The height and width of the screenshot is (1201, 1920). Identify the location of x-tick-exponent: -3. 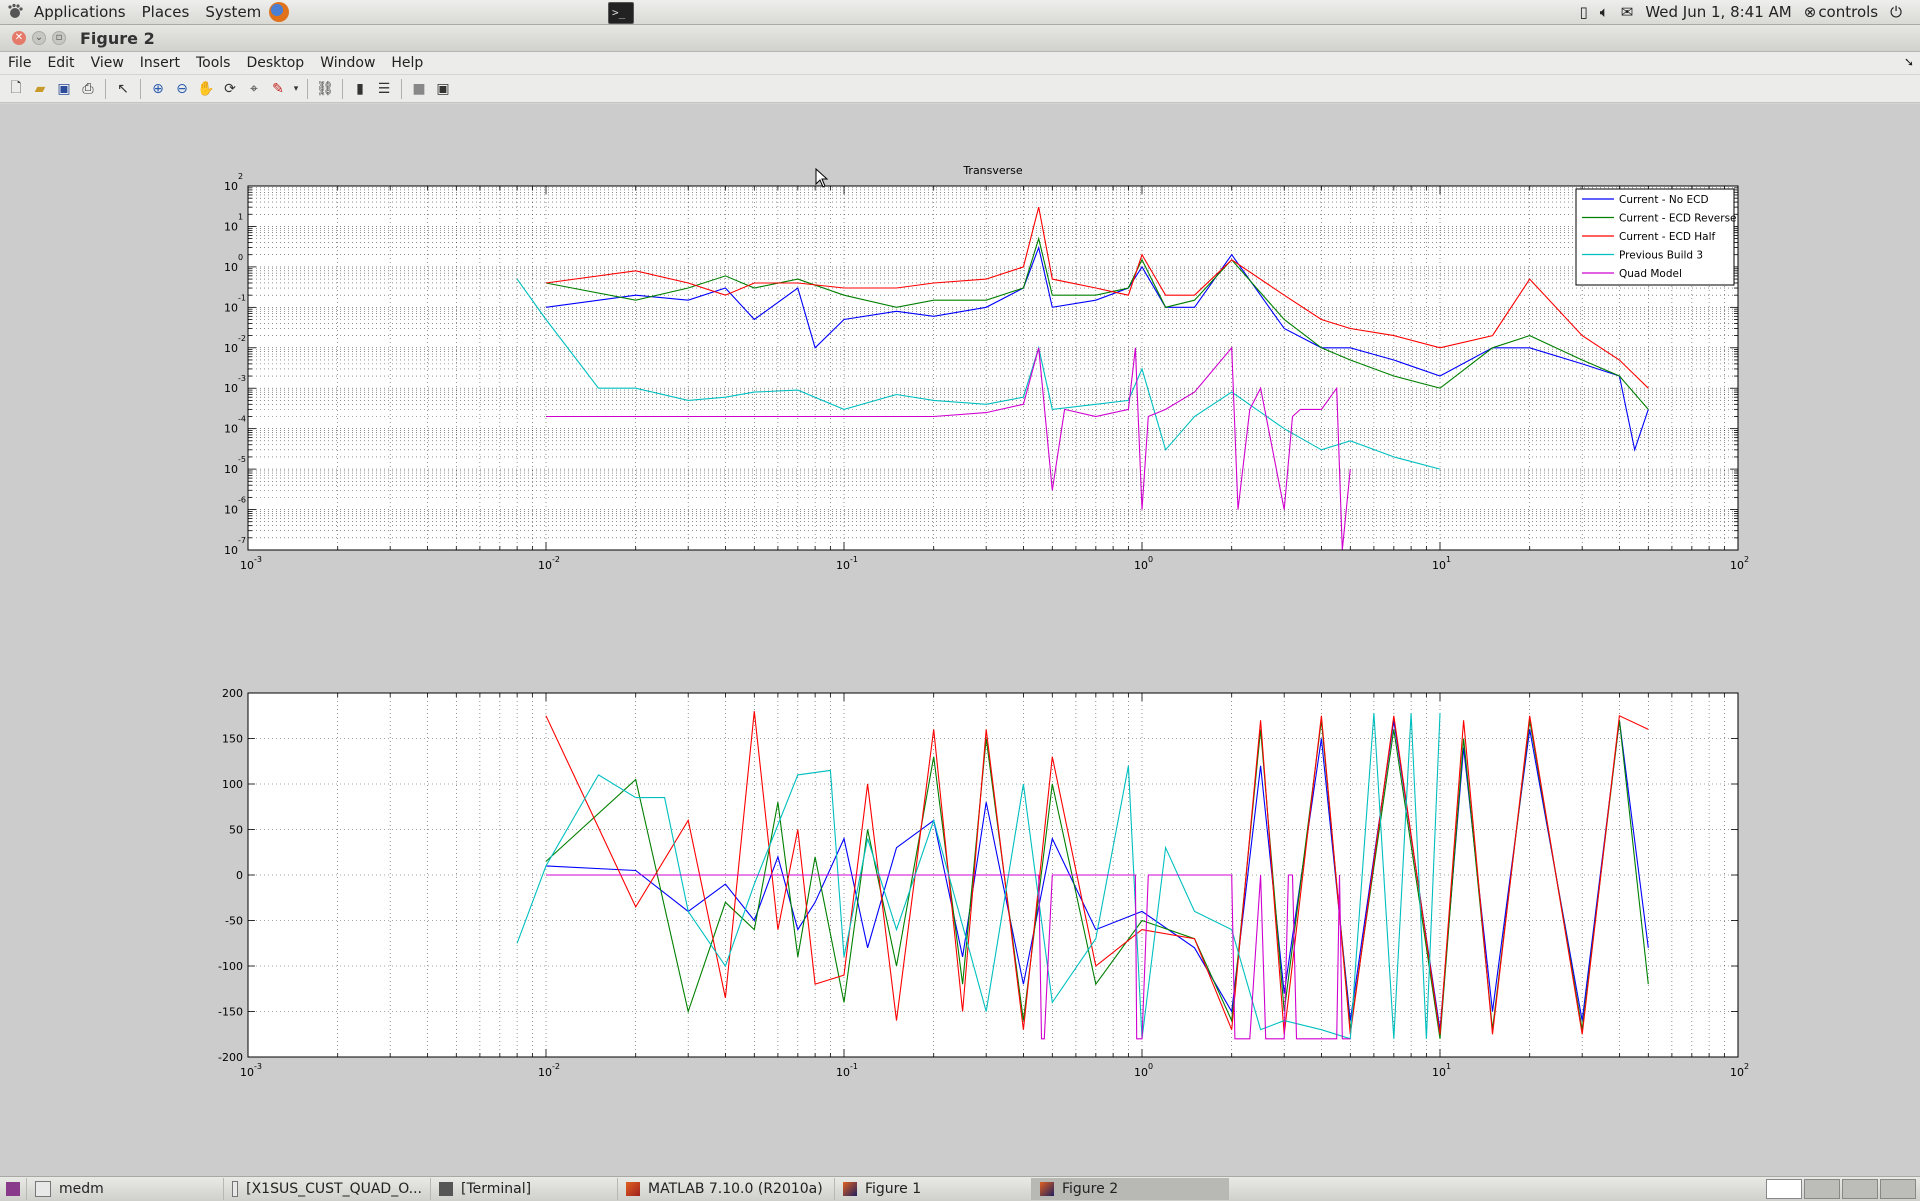
(258, 559).